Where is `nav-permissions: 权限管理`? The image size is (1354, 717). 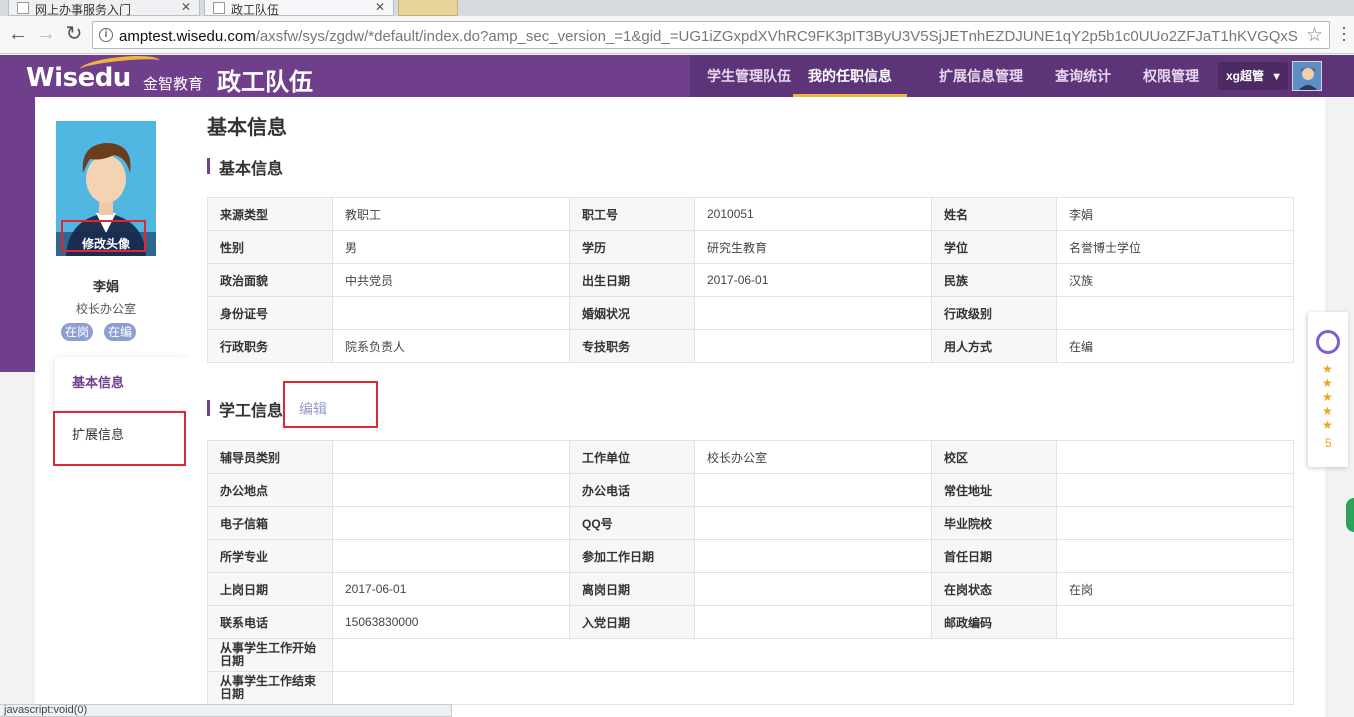 nav-permissions: 权限管理 is located at coordinates (1171, 76).